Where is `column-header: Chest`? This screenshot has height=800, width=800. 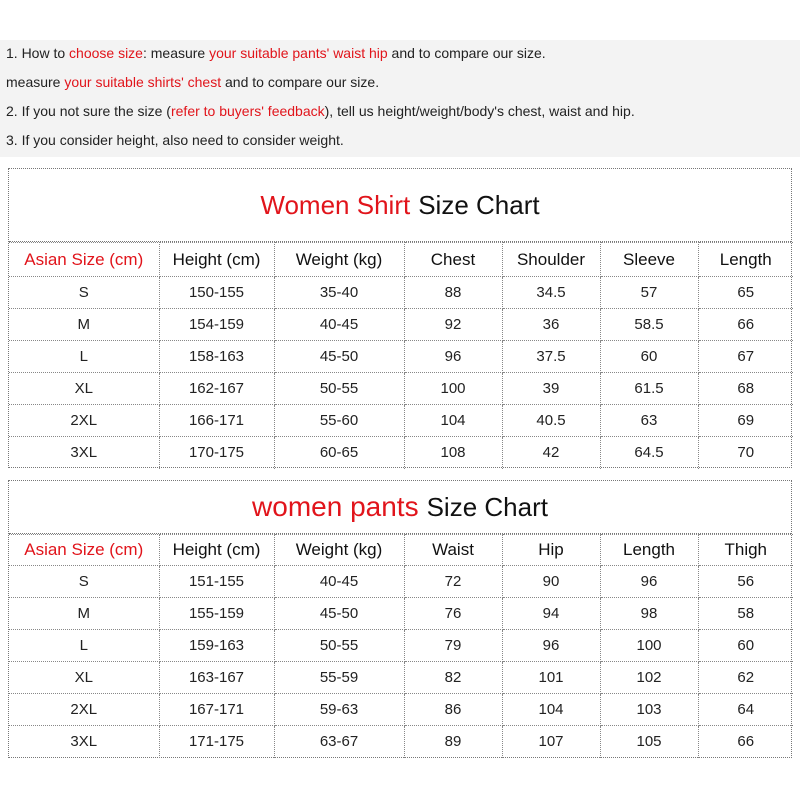
column-header: Chest is located at coordinates (453, 259).